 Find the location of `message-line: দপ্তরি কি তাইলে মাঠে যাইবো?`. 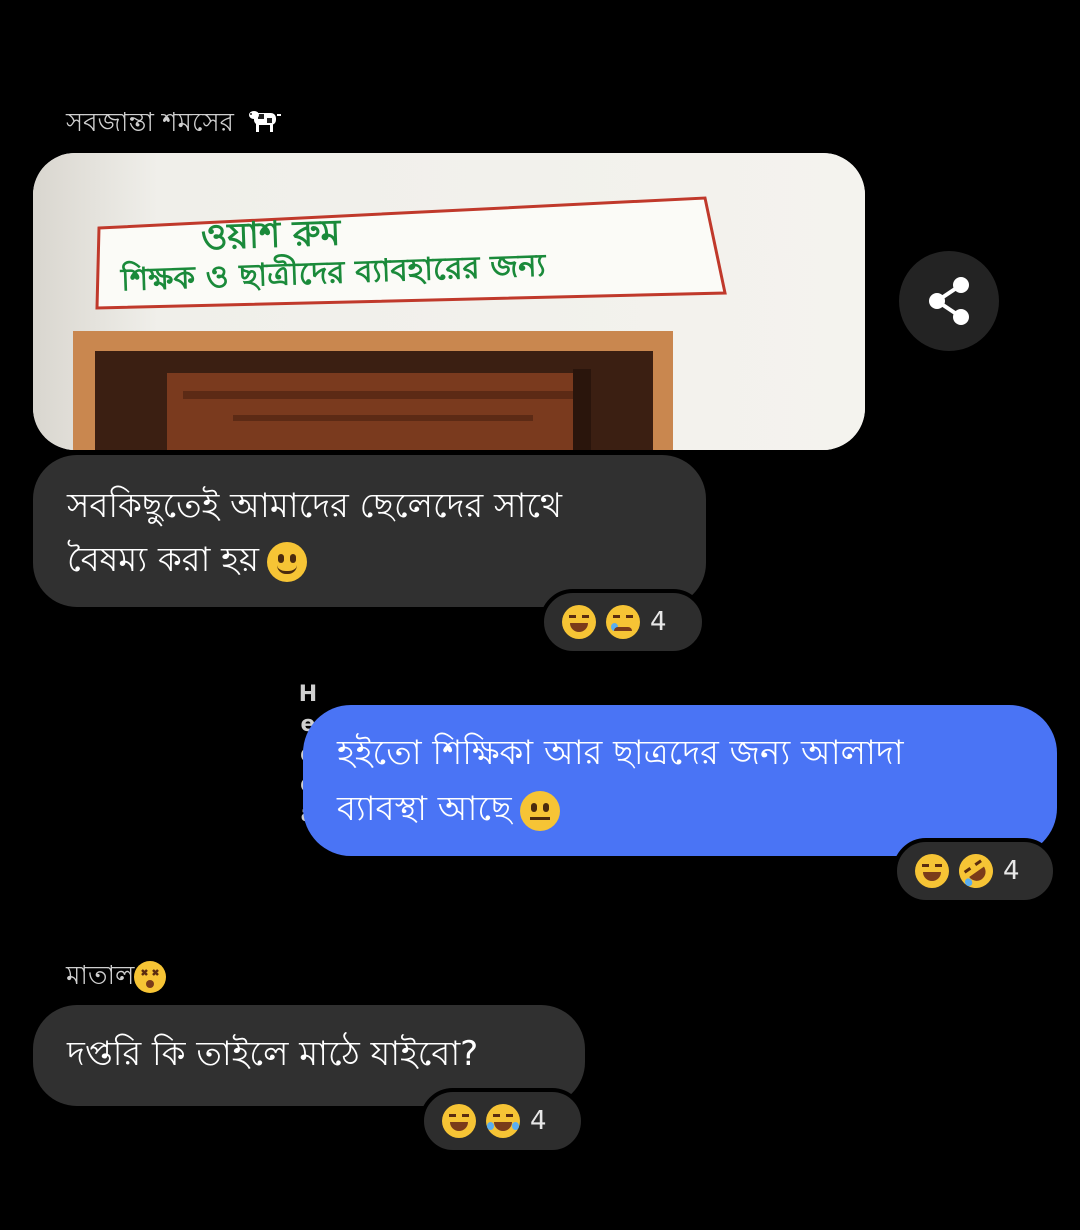

message-line: দপ্তরি কি তাইলে মাঠে যাইবো? is located at coordinates (273, 1054).